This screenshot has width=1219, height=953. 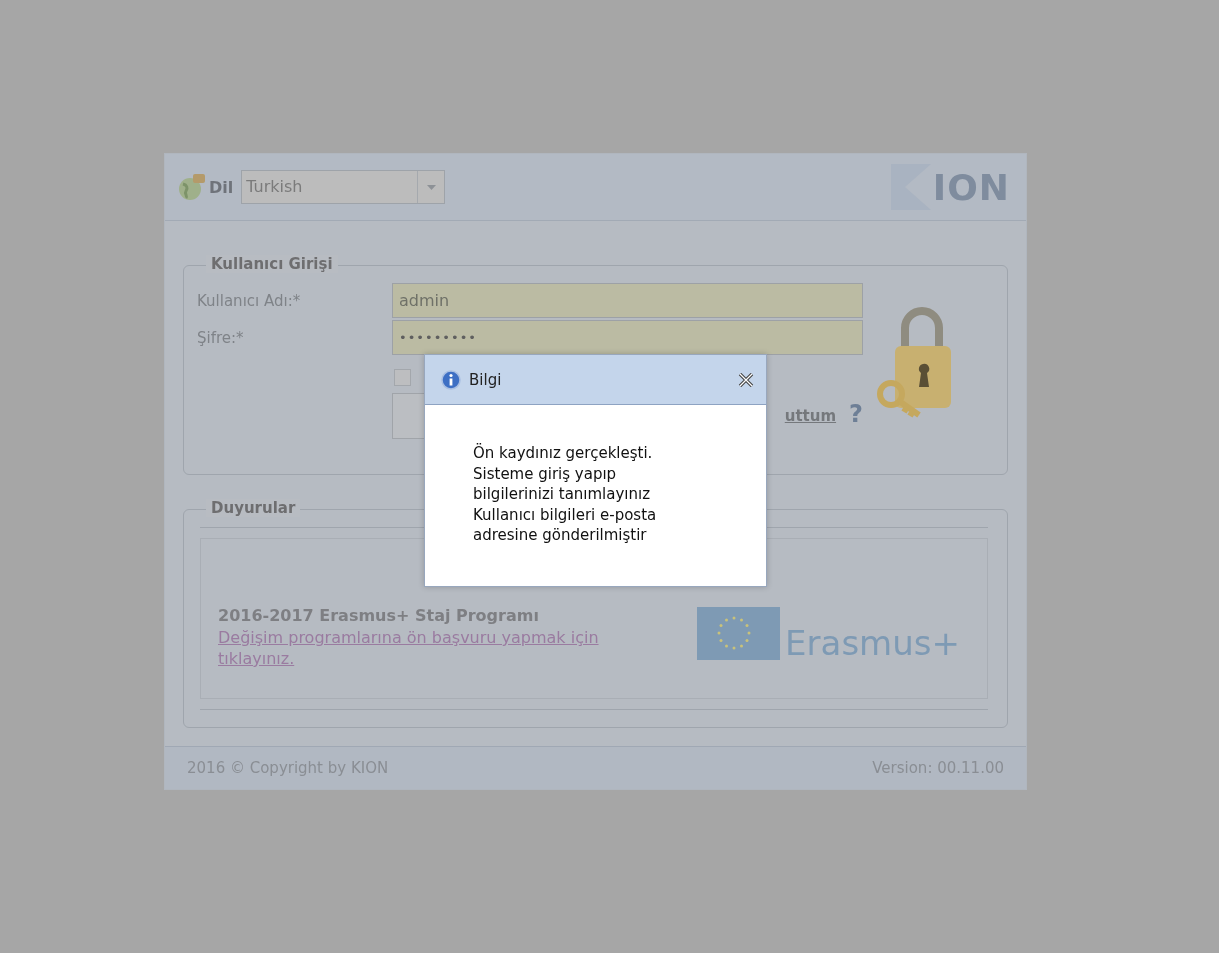 I want to click on password-field: •••••••••, so click(x=627, y=337).